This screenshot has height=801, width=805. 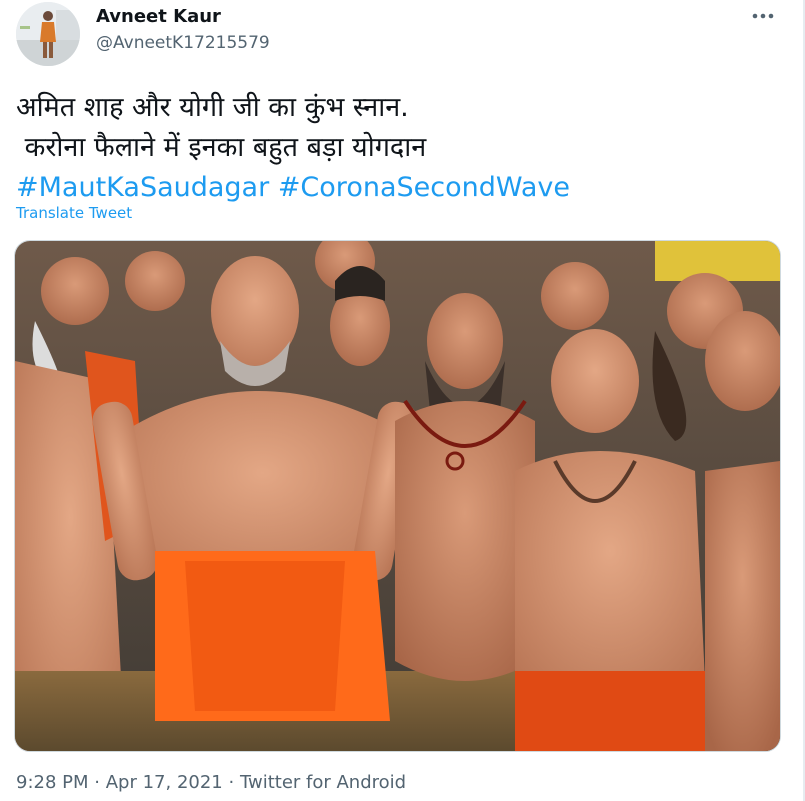 What do you see at coordinates (212, 107) in the screenshot?
I see `tweet-text-line-1: अमित शाह और योगी जी का कुंभ स्नान.` at bounding box center [212, 107].